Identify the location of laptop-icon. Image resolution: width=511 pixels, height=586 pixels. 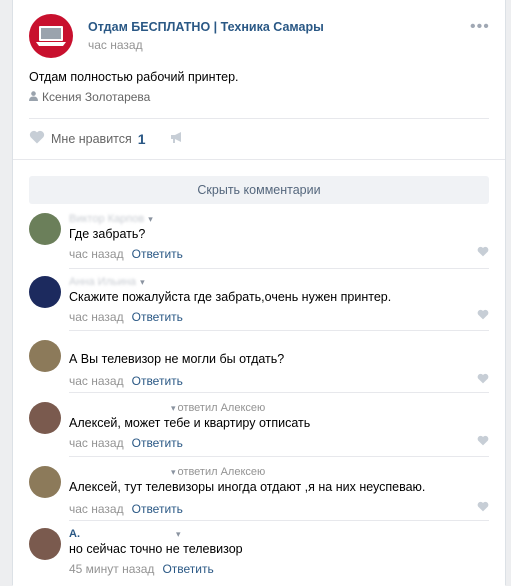
(51, 36).